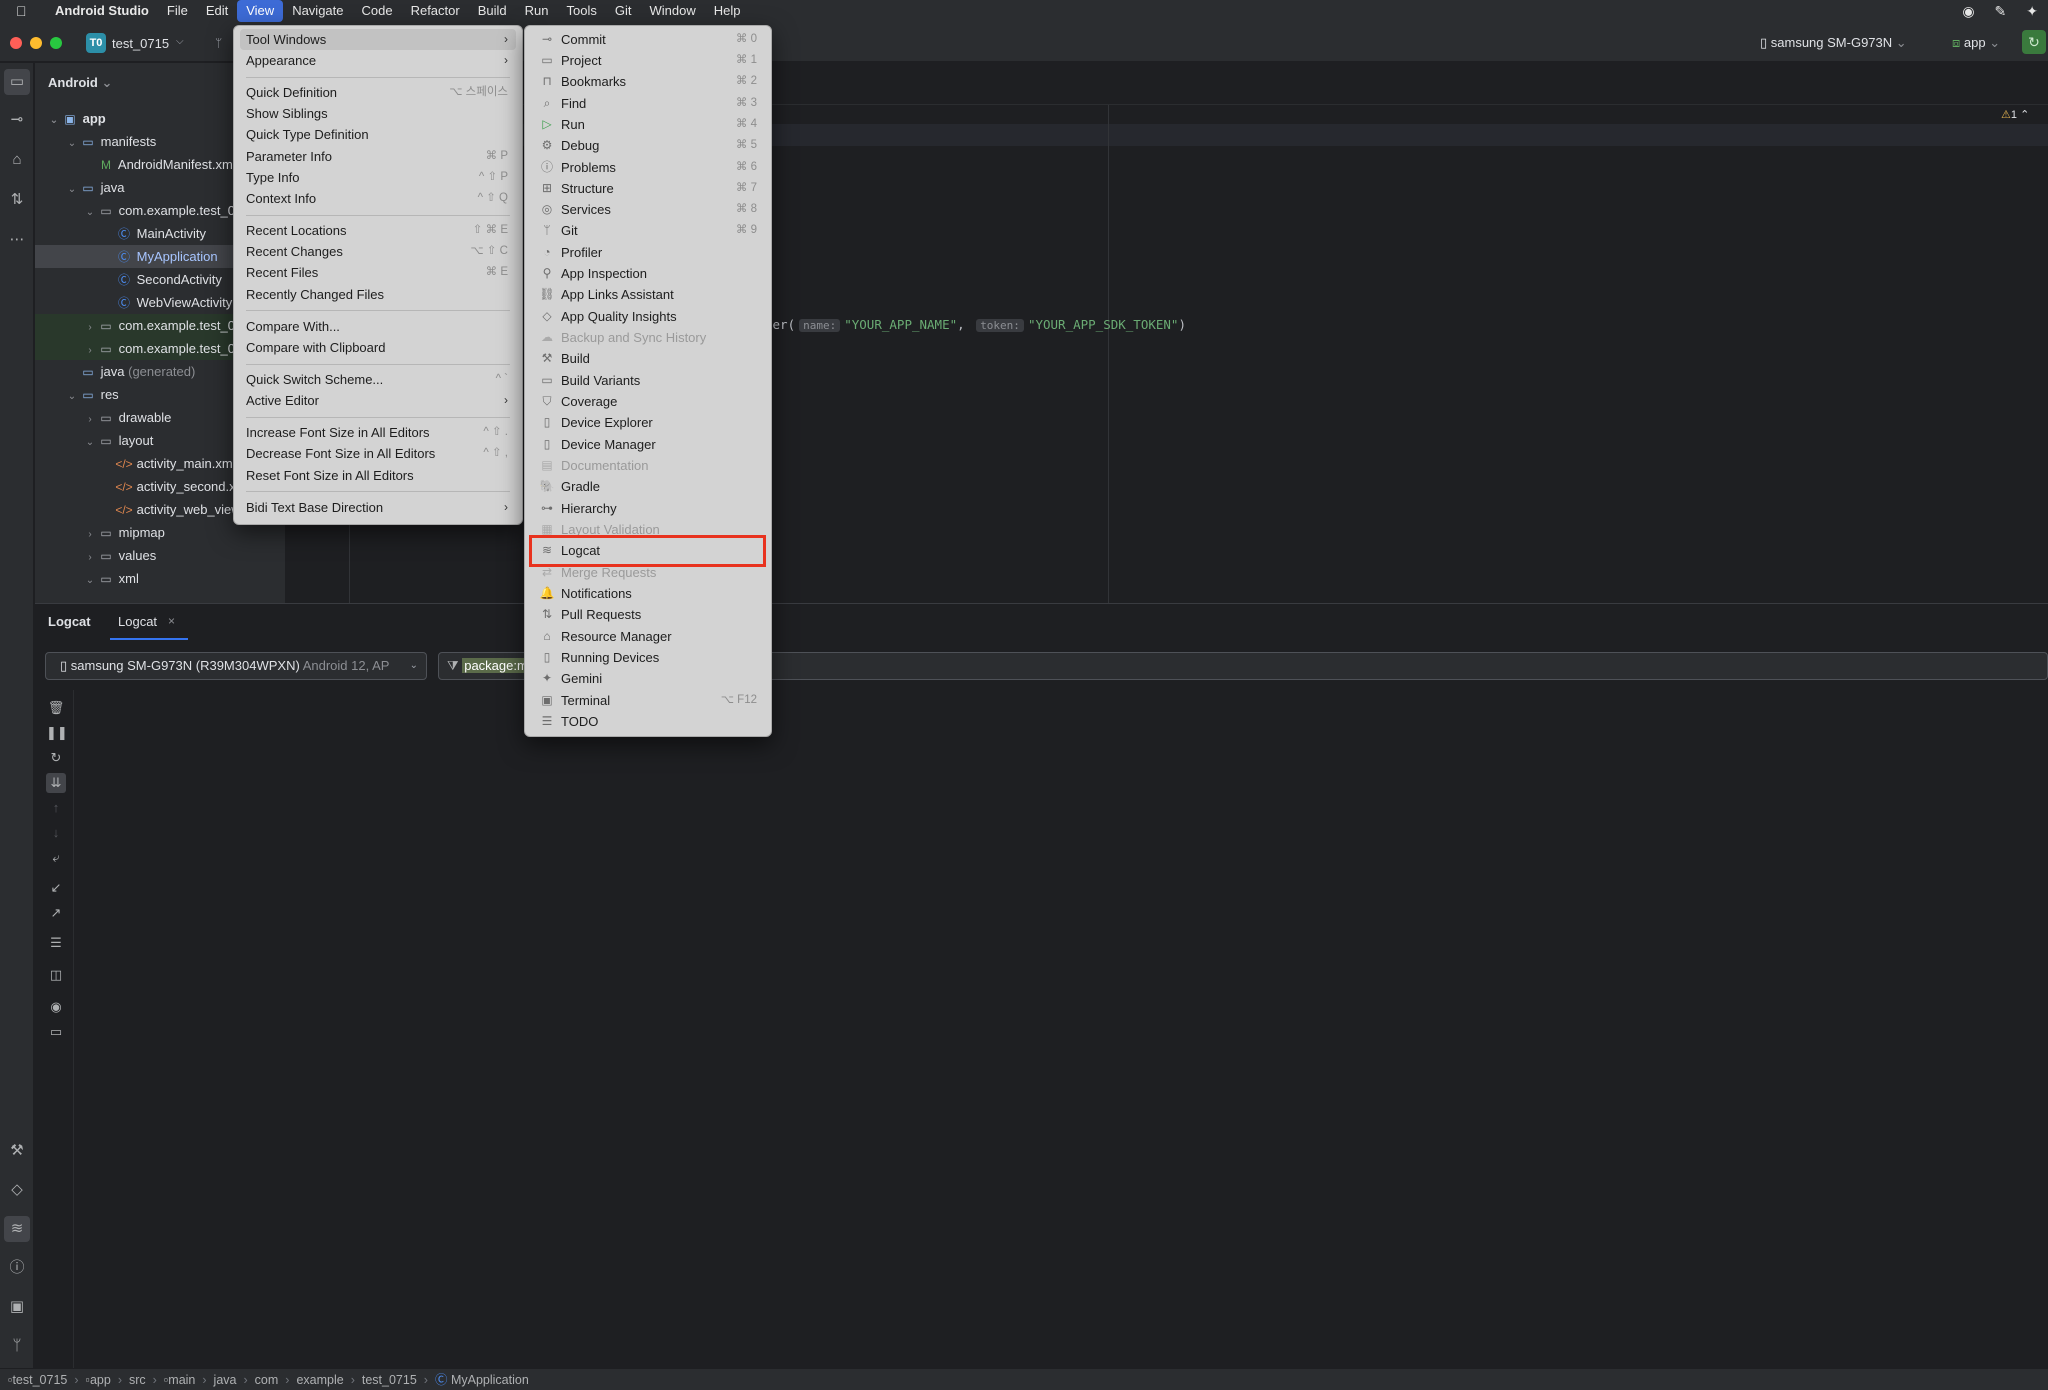 The image size is (2048, 1390). Describe the element at coordinates (57, 733) in the screenshot. I see `pause-icon: ❚❚` at that location.